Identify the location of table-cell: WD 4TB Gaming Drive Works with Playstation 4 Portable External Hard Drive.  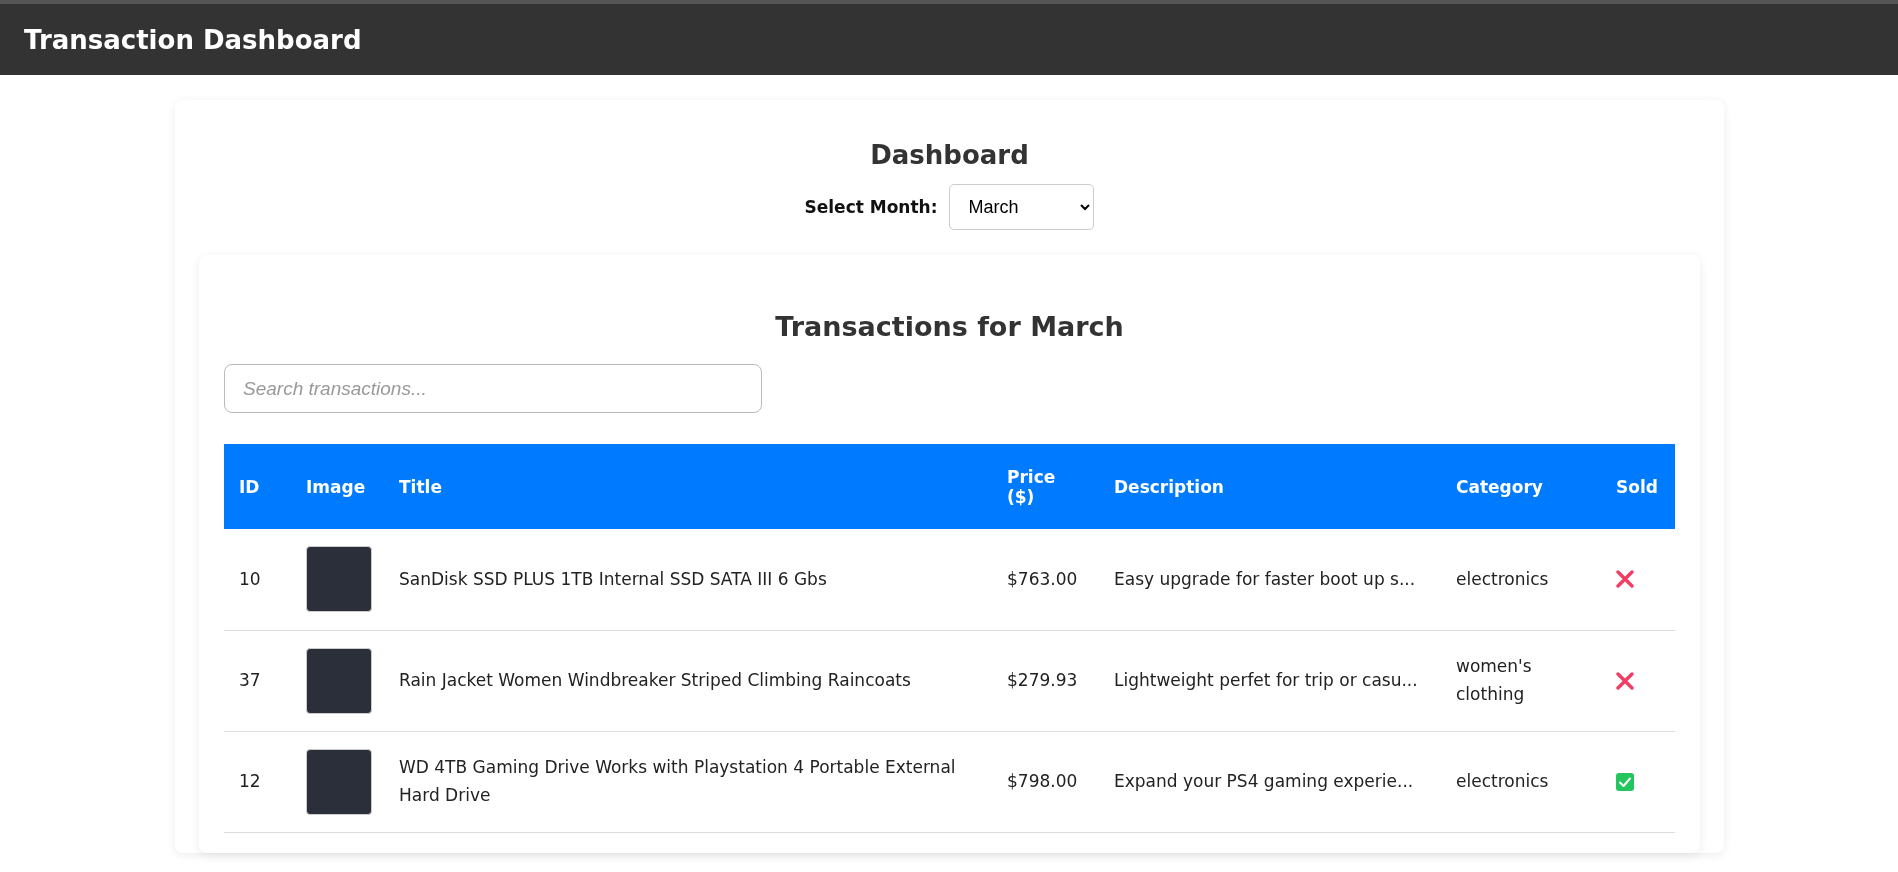
(677, 781).